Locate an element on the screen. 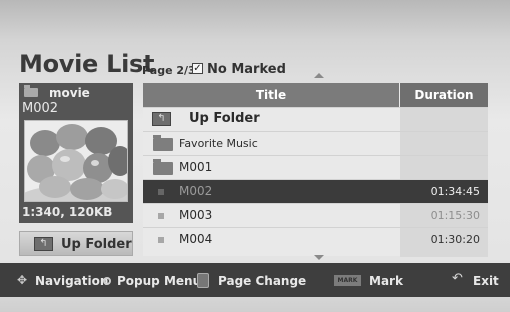 The width and height of the screenshot is (510, 312). apples-thumbnail-image is located at coordinates (76, 161).